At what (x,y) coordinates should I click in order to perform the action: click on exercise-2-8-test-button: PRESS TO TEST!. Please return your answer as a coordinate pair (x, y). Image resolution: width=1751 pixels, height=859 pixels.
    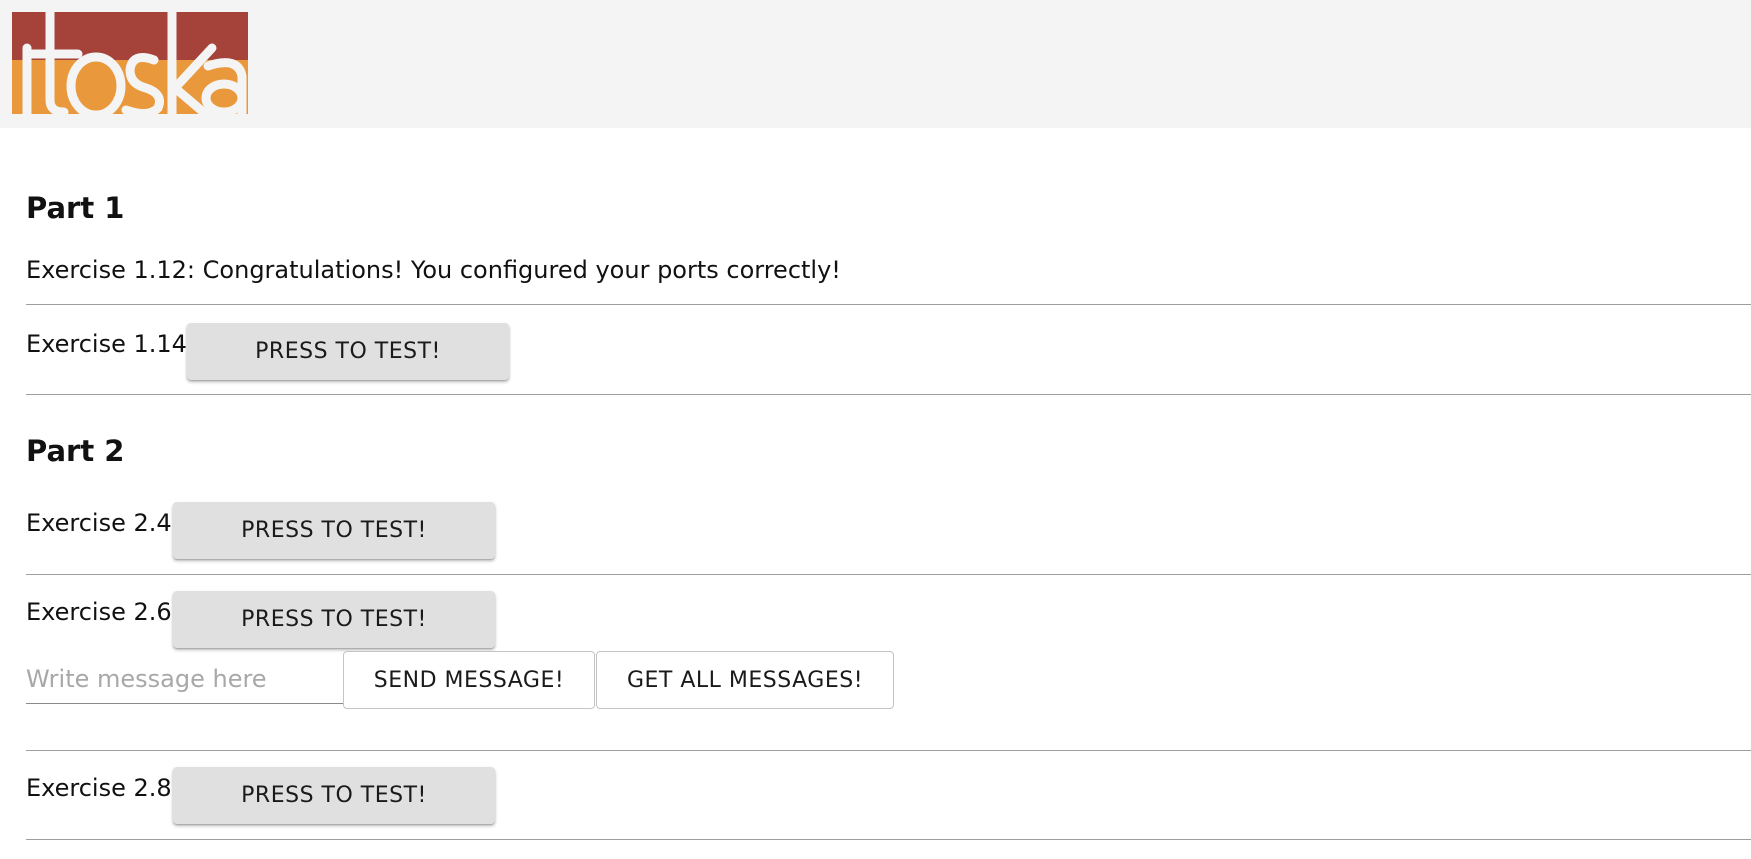
    Looking at the image, I should click on (334, 795).